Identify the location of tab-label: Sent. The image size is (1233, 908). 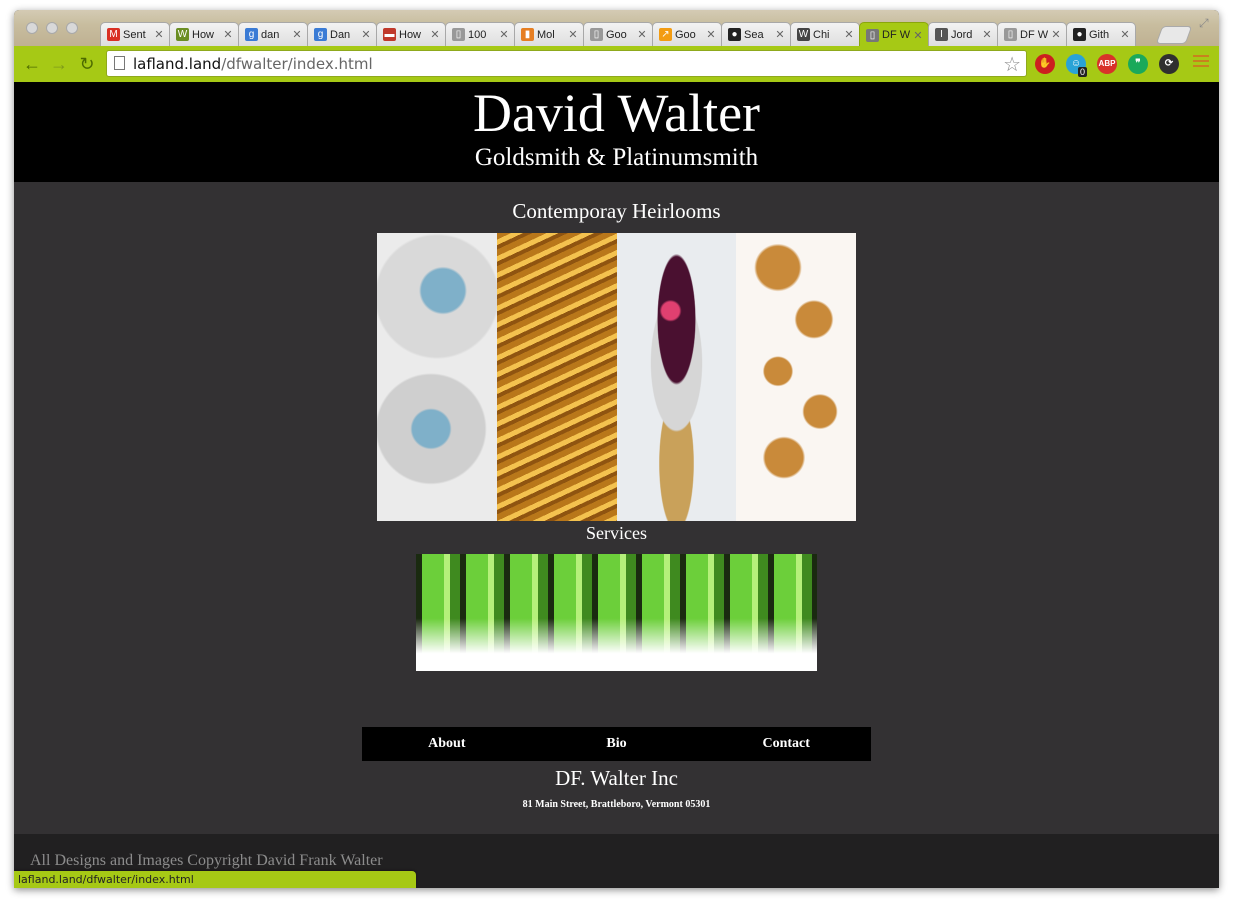
(134, 34).